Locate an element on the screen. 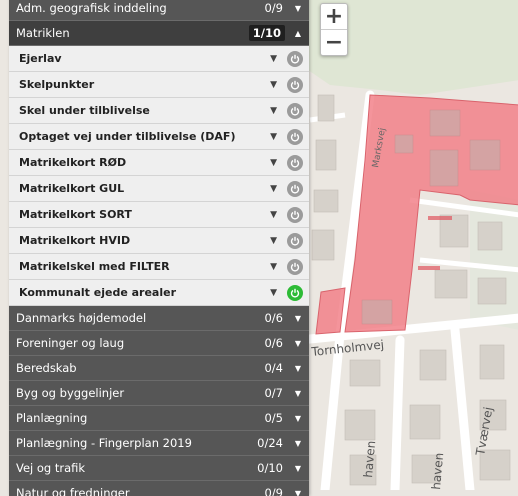 The width and height of the screenshot is (518, 496). layer-label: Matrikelskel med FILTER is located at coordinates (144, 266).